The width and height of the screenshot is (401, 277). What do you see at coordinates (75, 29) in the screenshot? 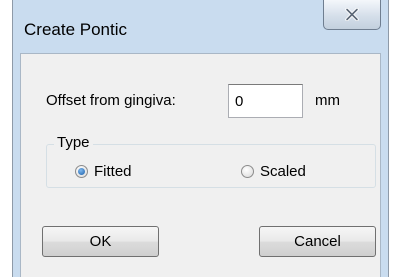
I see `window-title: Create Pontic` at bounding box center [75, 29].